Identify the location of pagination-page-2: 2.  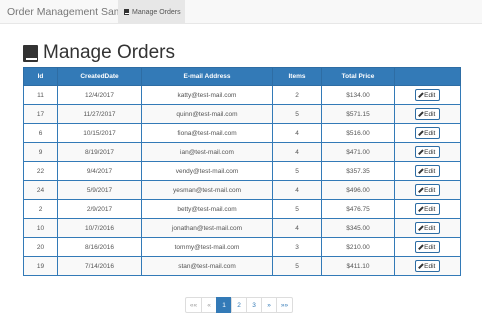
(239, 305).